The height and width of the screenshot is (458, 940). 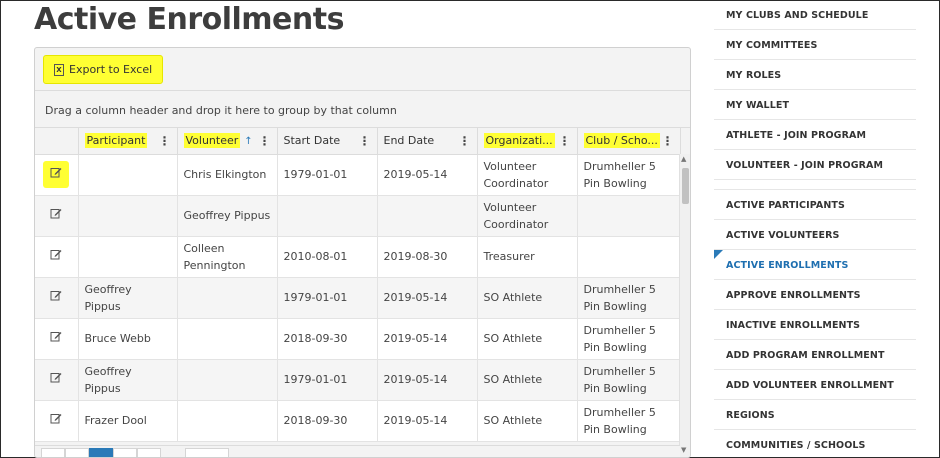 I want to click on column-header-organization: Organizati... ⋮, so click(x=527, y=141).